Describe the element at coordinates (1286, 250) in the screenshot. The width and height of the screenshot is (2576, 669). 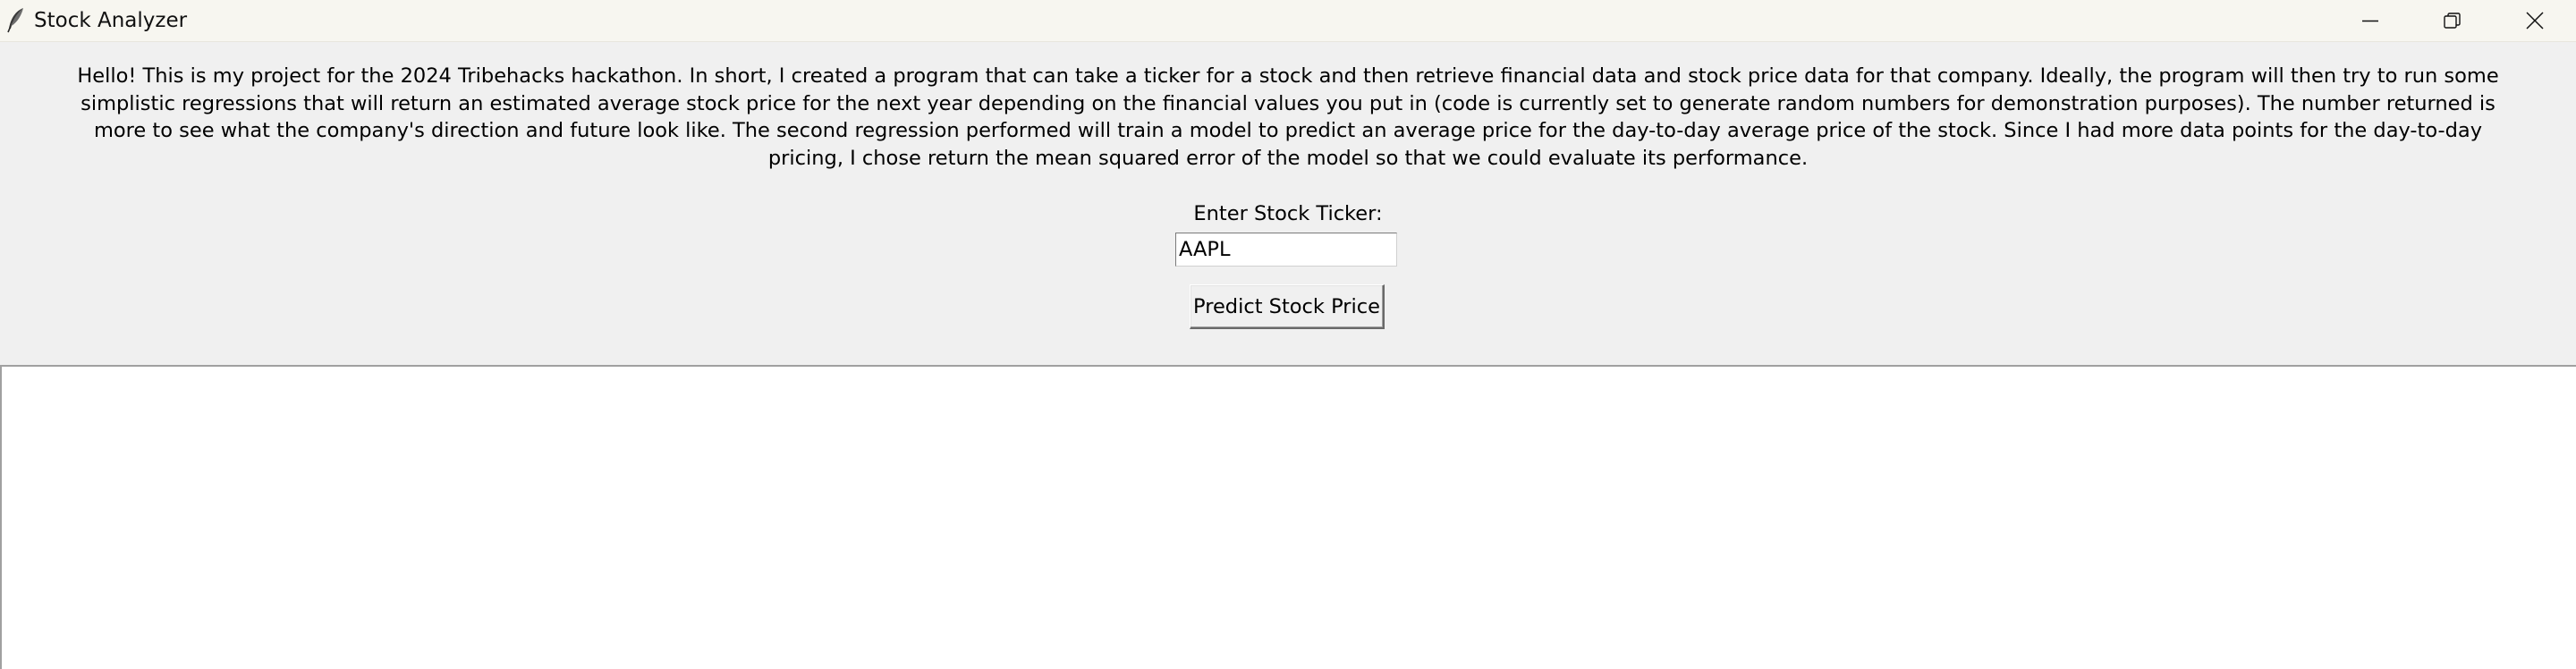
I see `ticker-input` at that location.